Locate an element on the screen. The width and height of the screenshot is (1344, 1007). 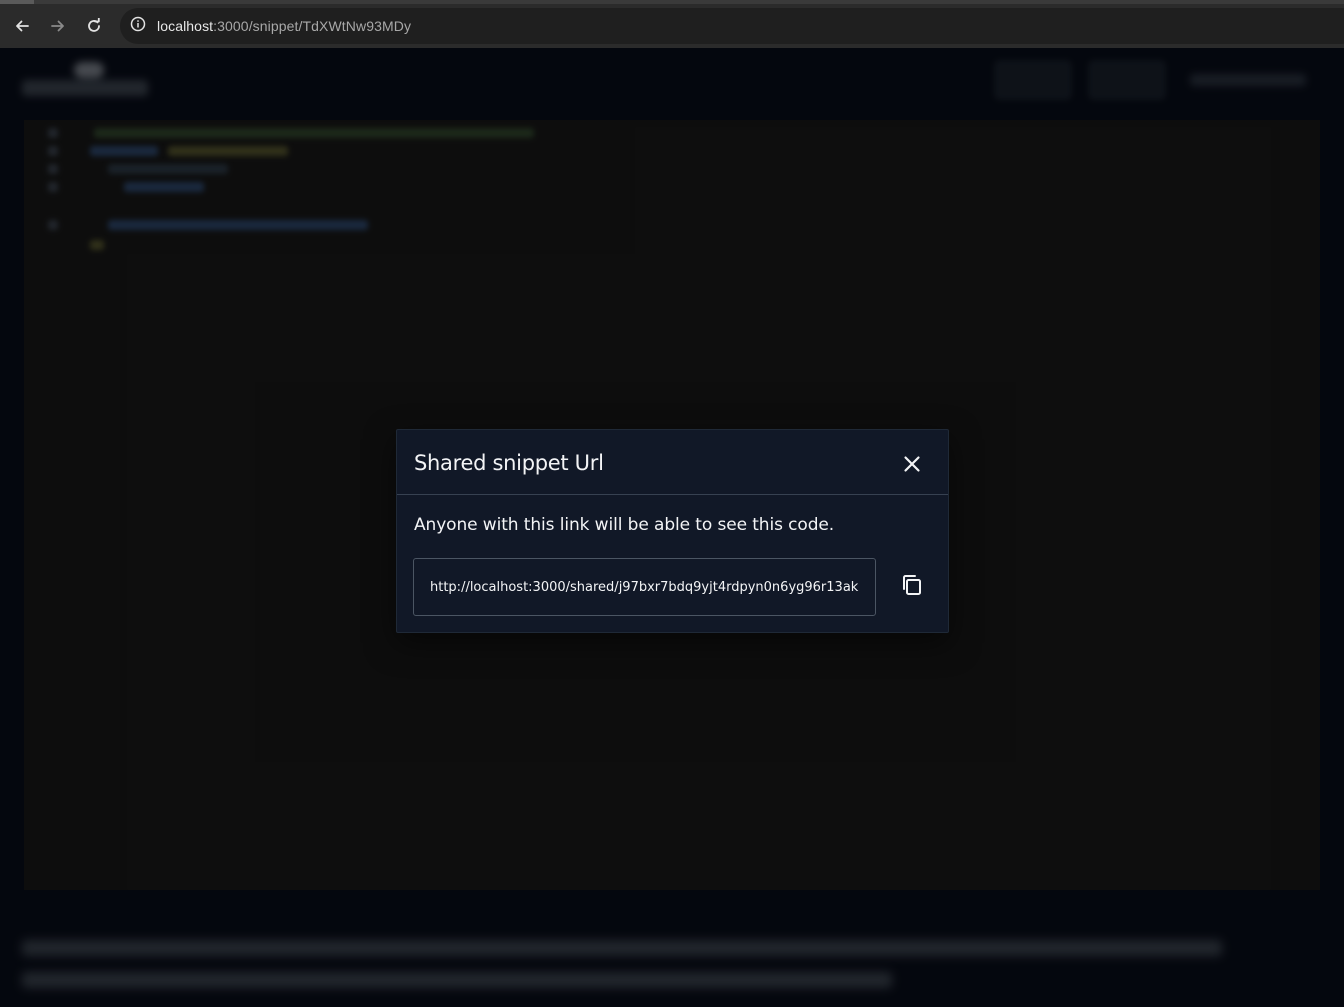
address-text: localhost:3000/snippet/TdXWtNw93MDy is located at coordinates (284, 26).